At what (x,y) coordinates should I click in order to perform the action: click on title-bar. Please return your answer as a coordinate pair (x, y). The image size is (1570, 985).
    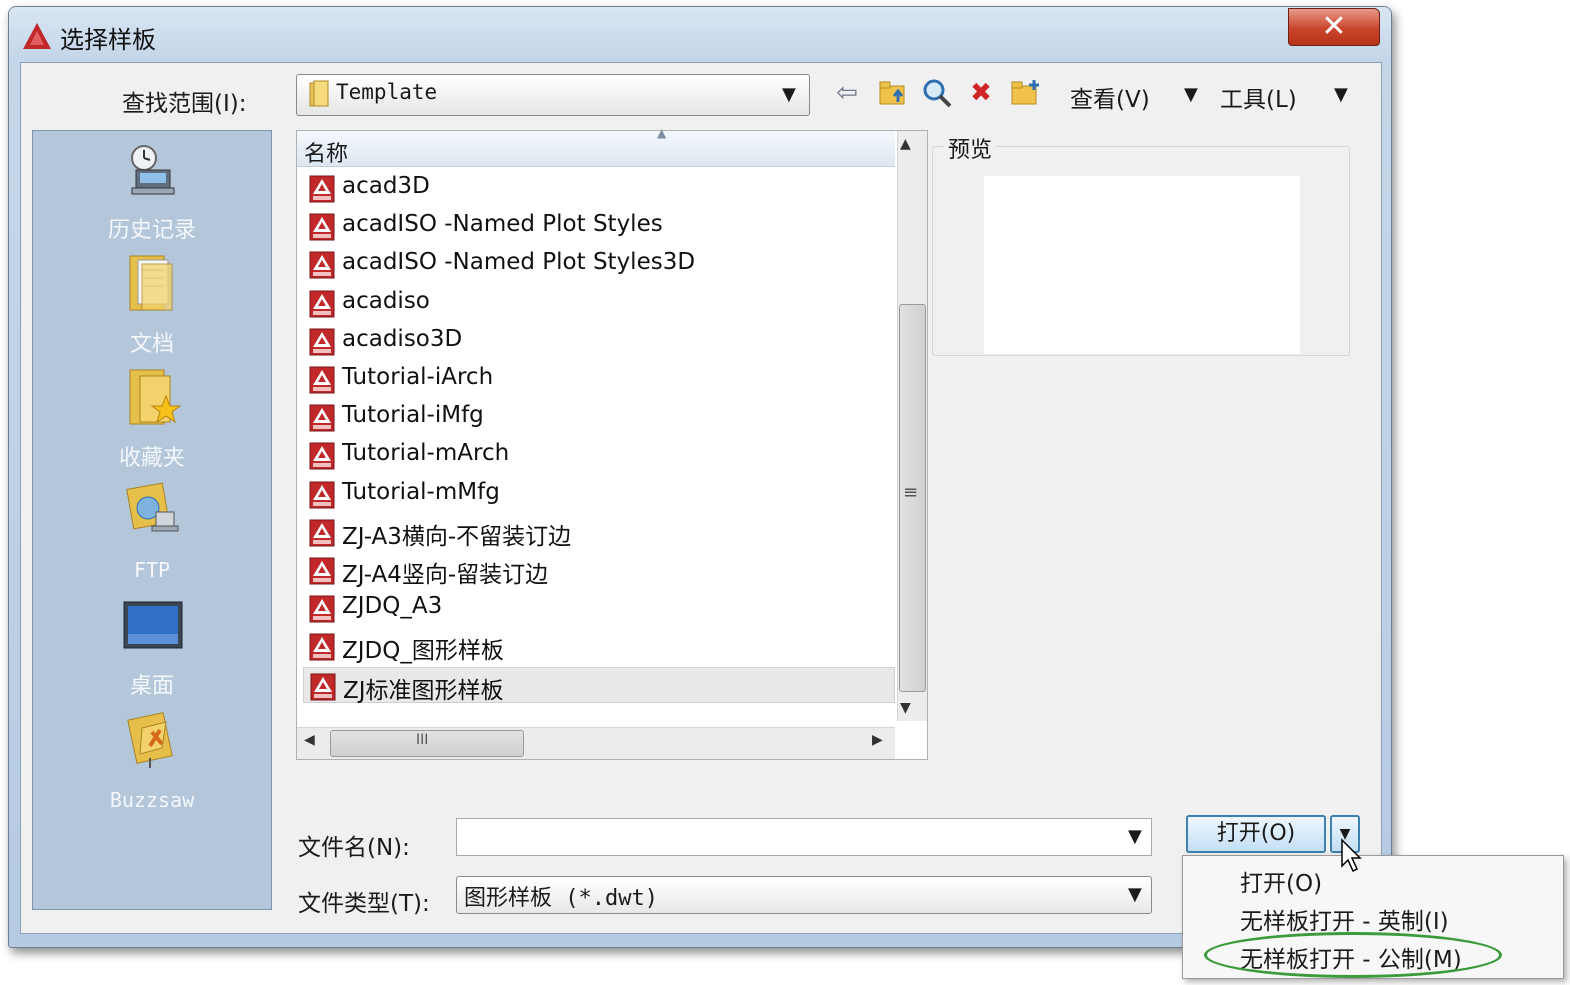
    Looking at the image, I should click on (700, 36).